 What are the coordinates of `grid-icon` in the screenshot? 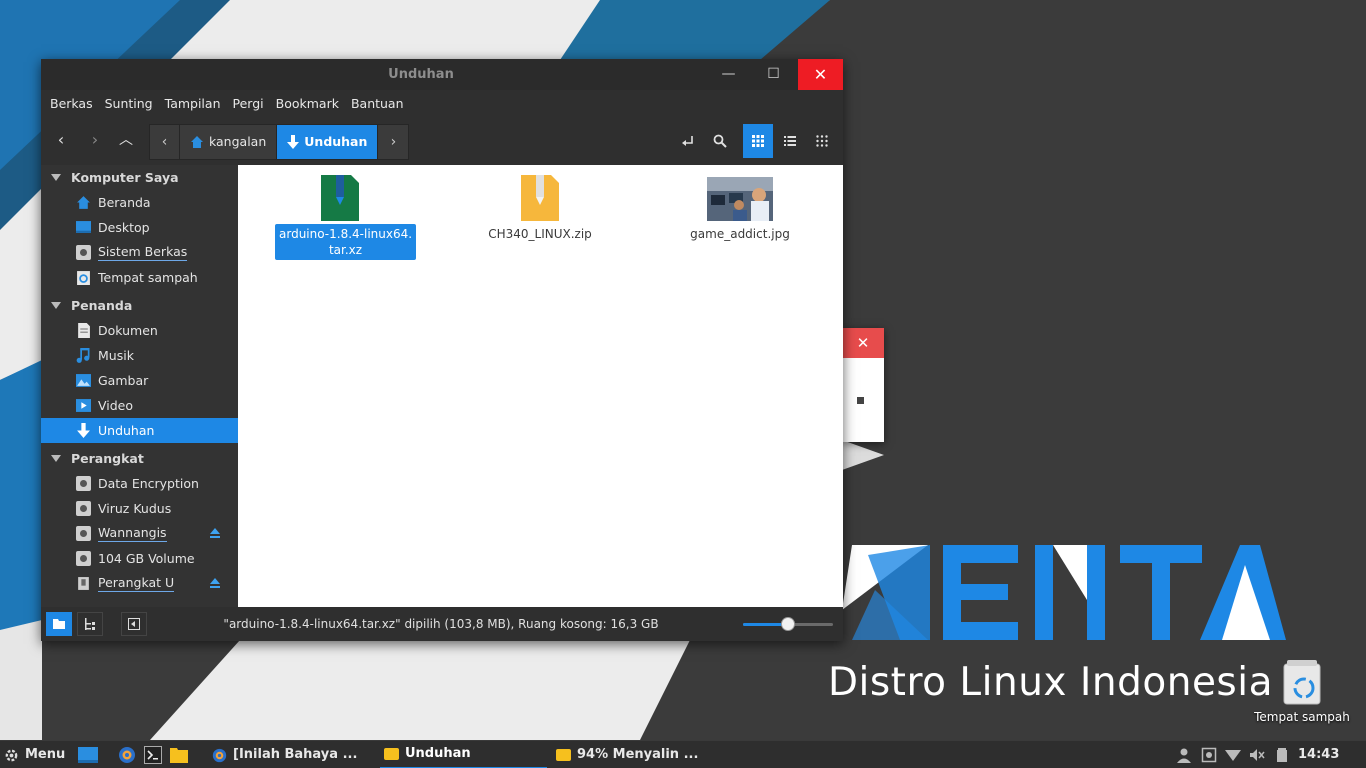 It's located at (758, 141).